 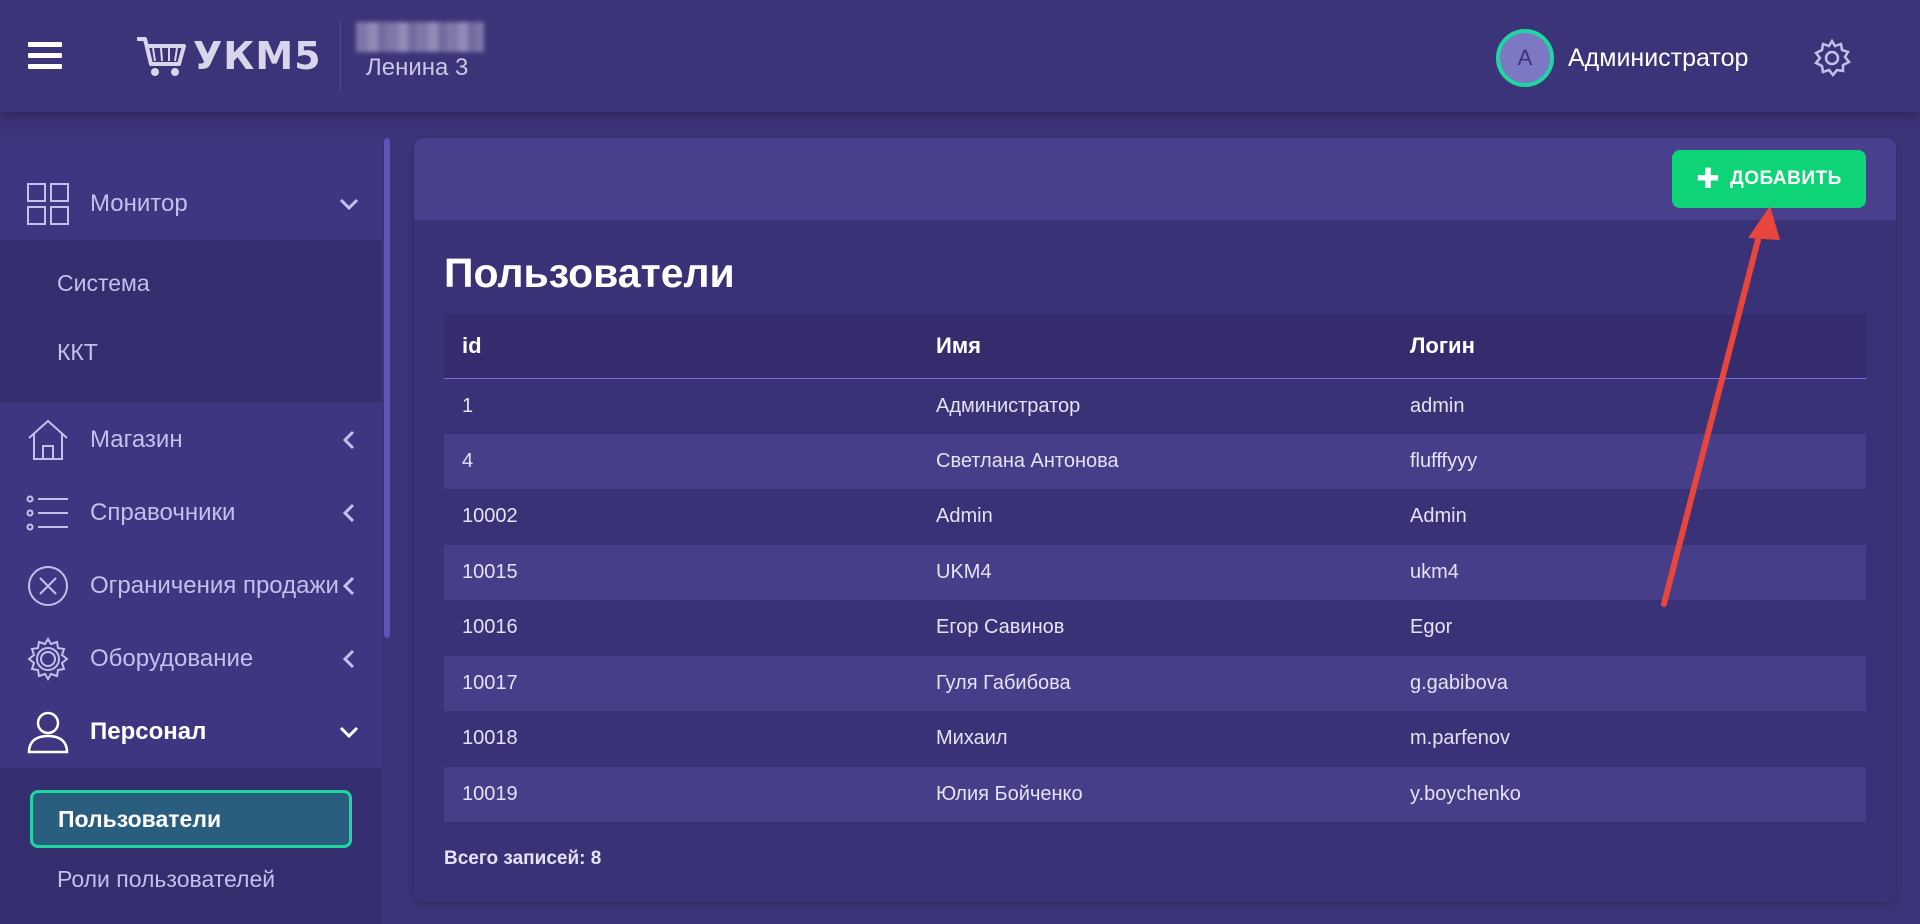 What do you see at coordinates (103, 283) in the screenshot?
I see `sidebar-subitem-system: Система` at bounding box center [103, 283].